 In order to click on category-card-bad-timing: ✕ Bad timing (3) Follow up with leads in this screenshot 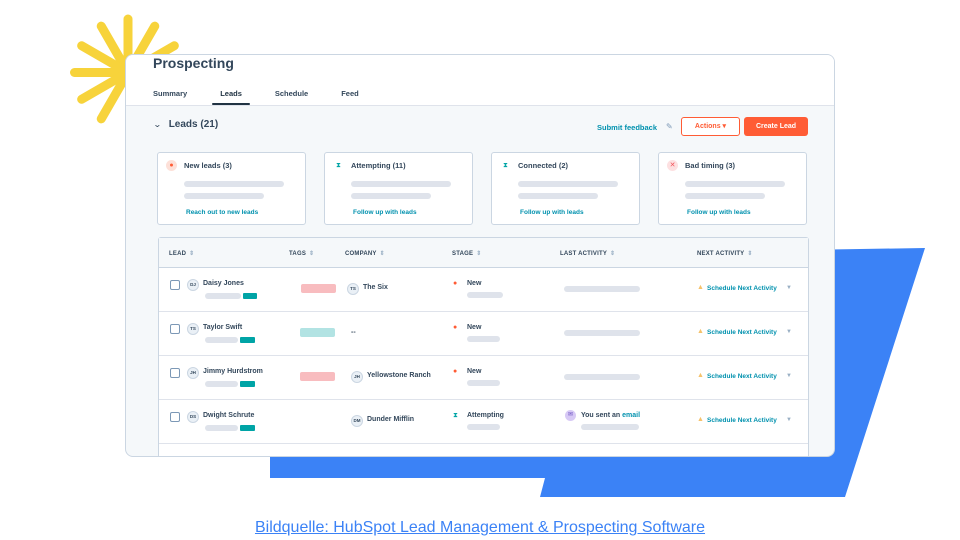, I will do `click(732, 188)`.